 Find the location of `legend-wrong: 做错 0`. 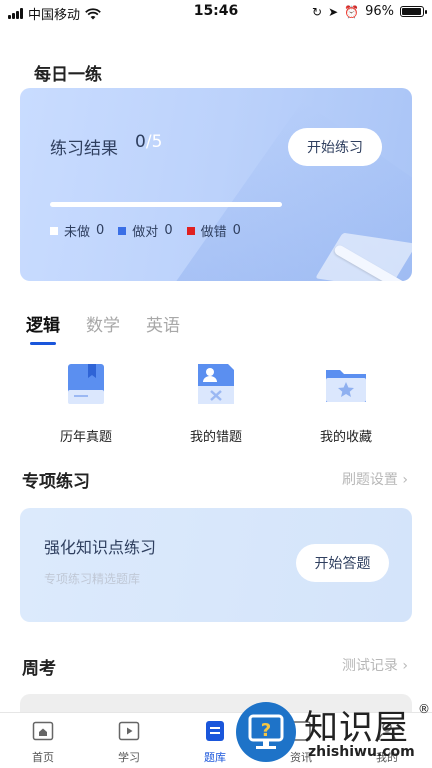

legend-wrong: 做错 0 is located at coordinates (213, 230).